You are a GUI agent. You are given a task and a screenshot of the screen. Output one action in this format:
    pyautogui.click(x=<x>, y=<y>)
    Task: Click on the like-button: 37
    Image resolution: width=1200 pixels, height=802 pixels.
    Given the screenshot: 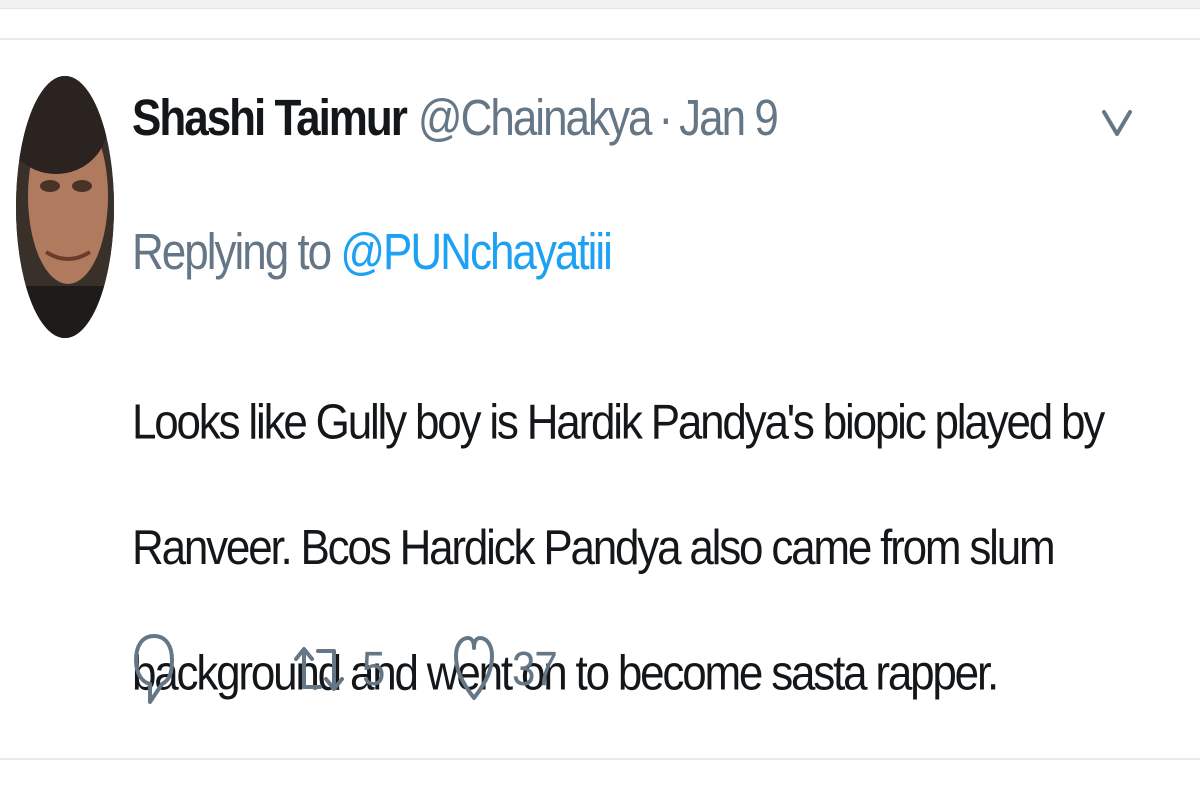 What is the action you would take?
    pyautogui.click(x=506, y=669)
    